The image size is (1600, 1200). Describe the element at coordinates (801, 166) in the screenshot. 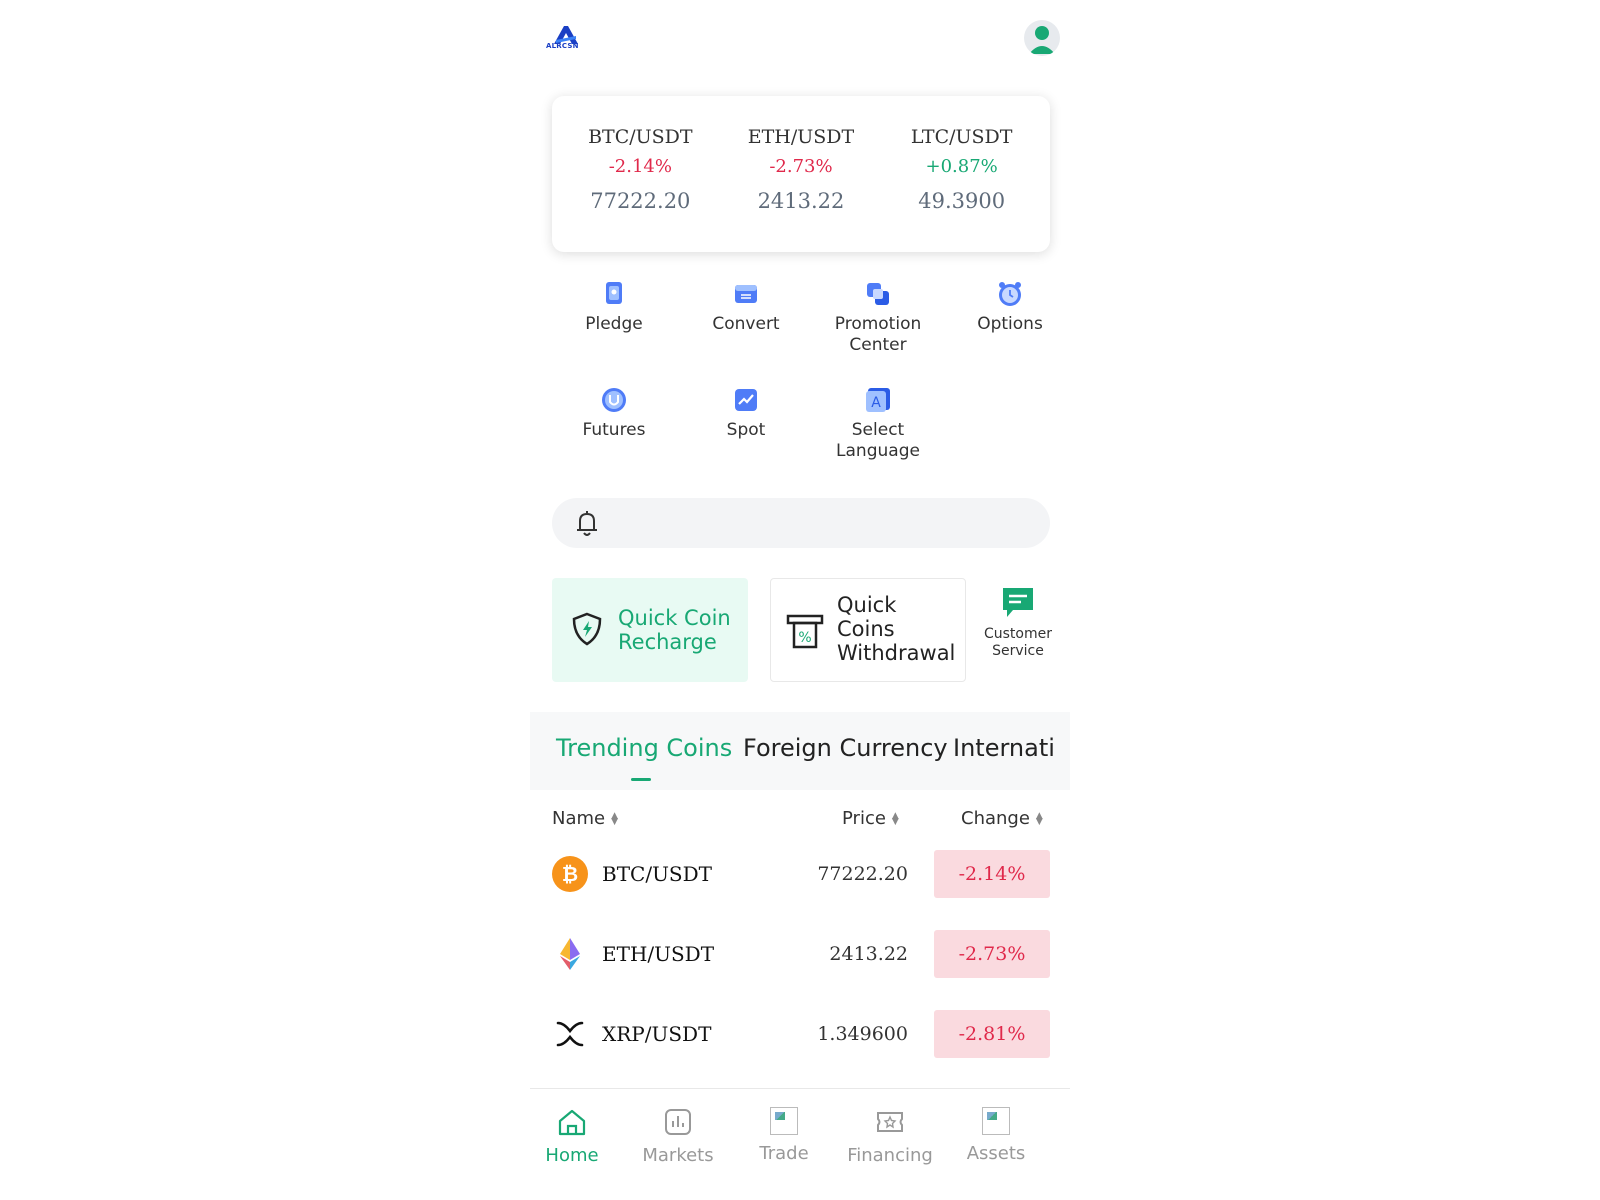

I see `ticker-change: -2.73%` at that location.